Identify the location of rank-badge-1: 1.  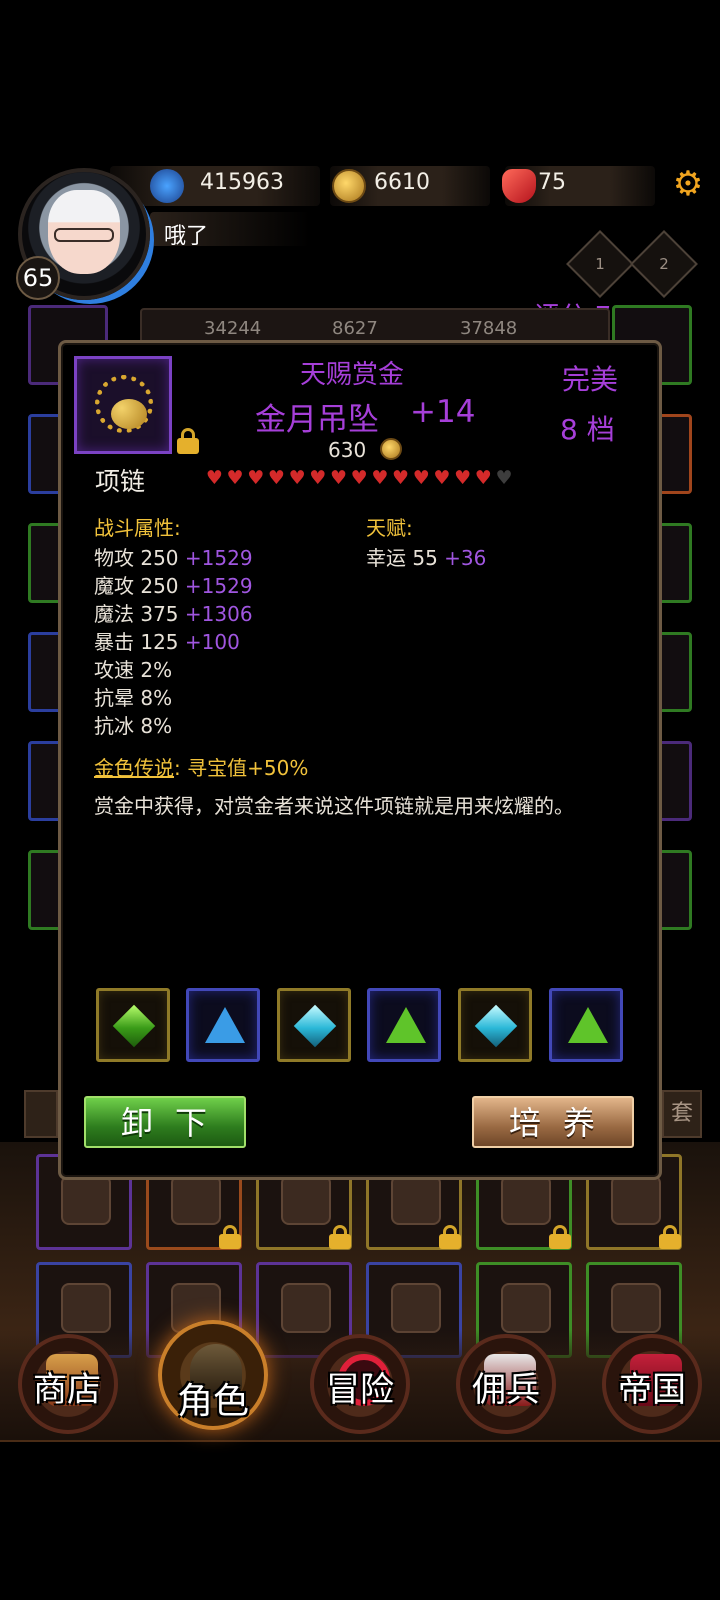
(600, 264).